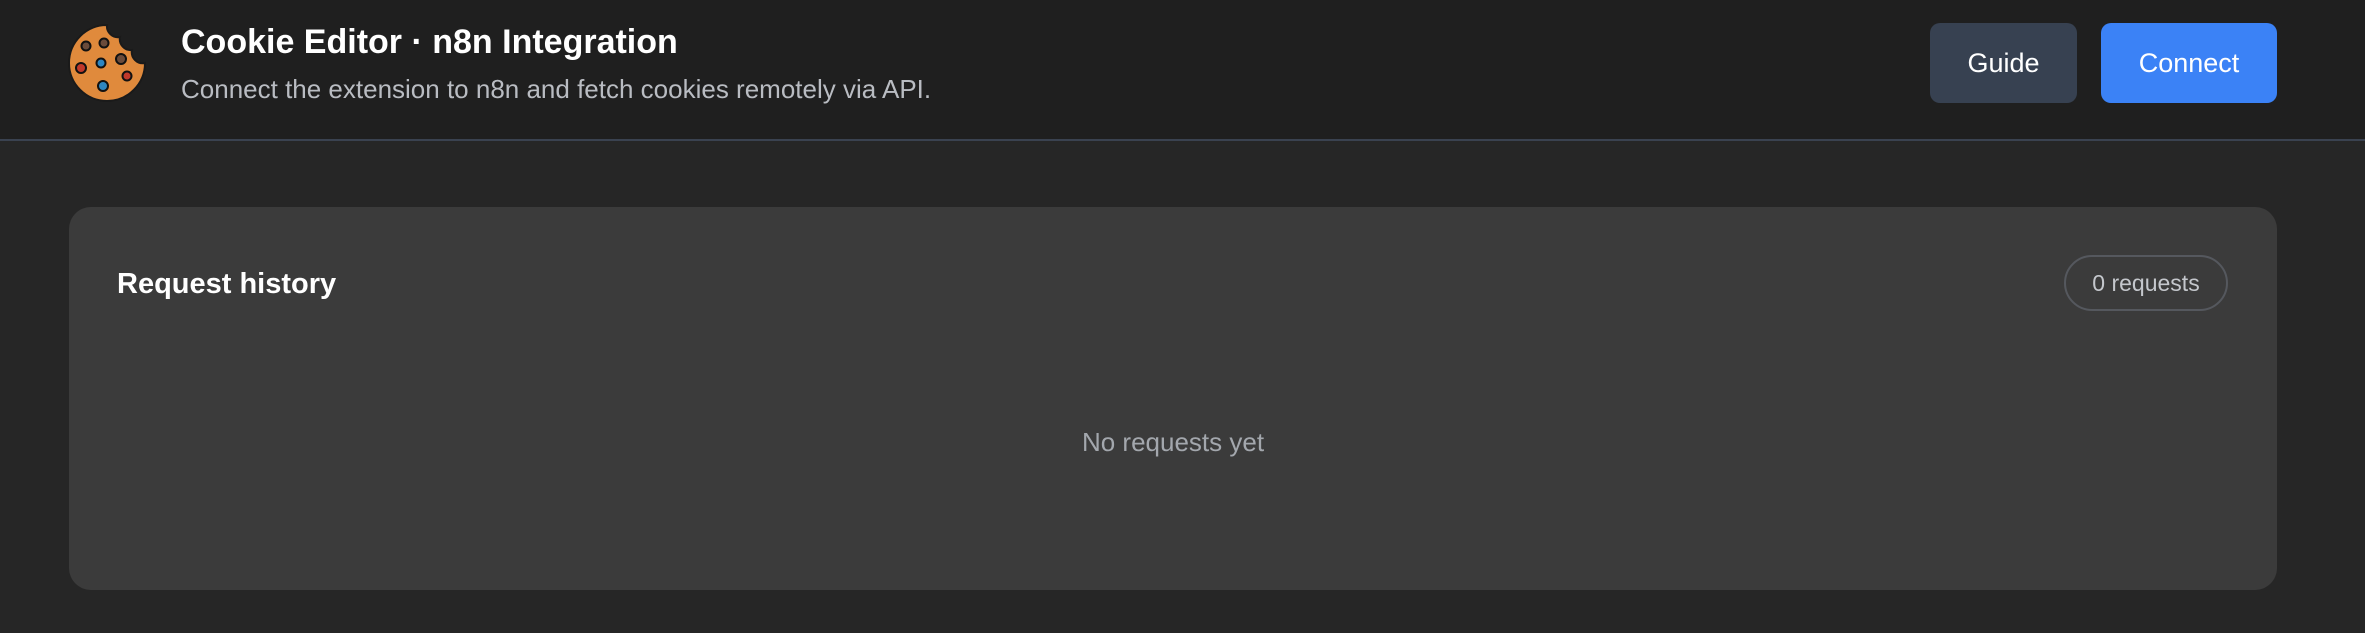 The width and height of the screenshot is (2365, 633). What do you see at coordinates (429, 42) in the screenshot?
I see `app-title: Cookie Editor · n8n Integration` at bounding box center [429, 42].